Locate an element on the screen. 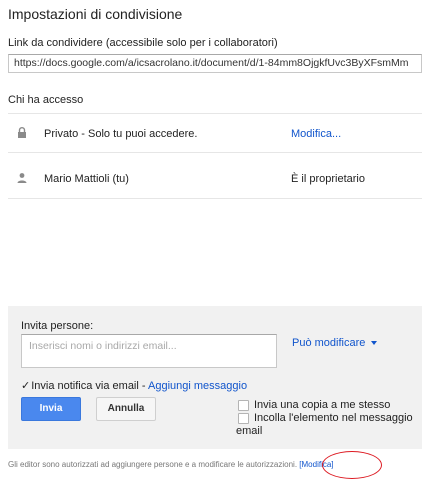  copy-to-me-label: Invia una copia a me stesso is located at coordinates (322, 405).